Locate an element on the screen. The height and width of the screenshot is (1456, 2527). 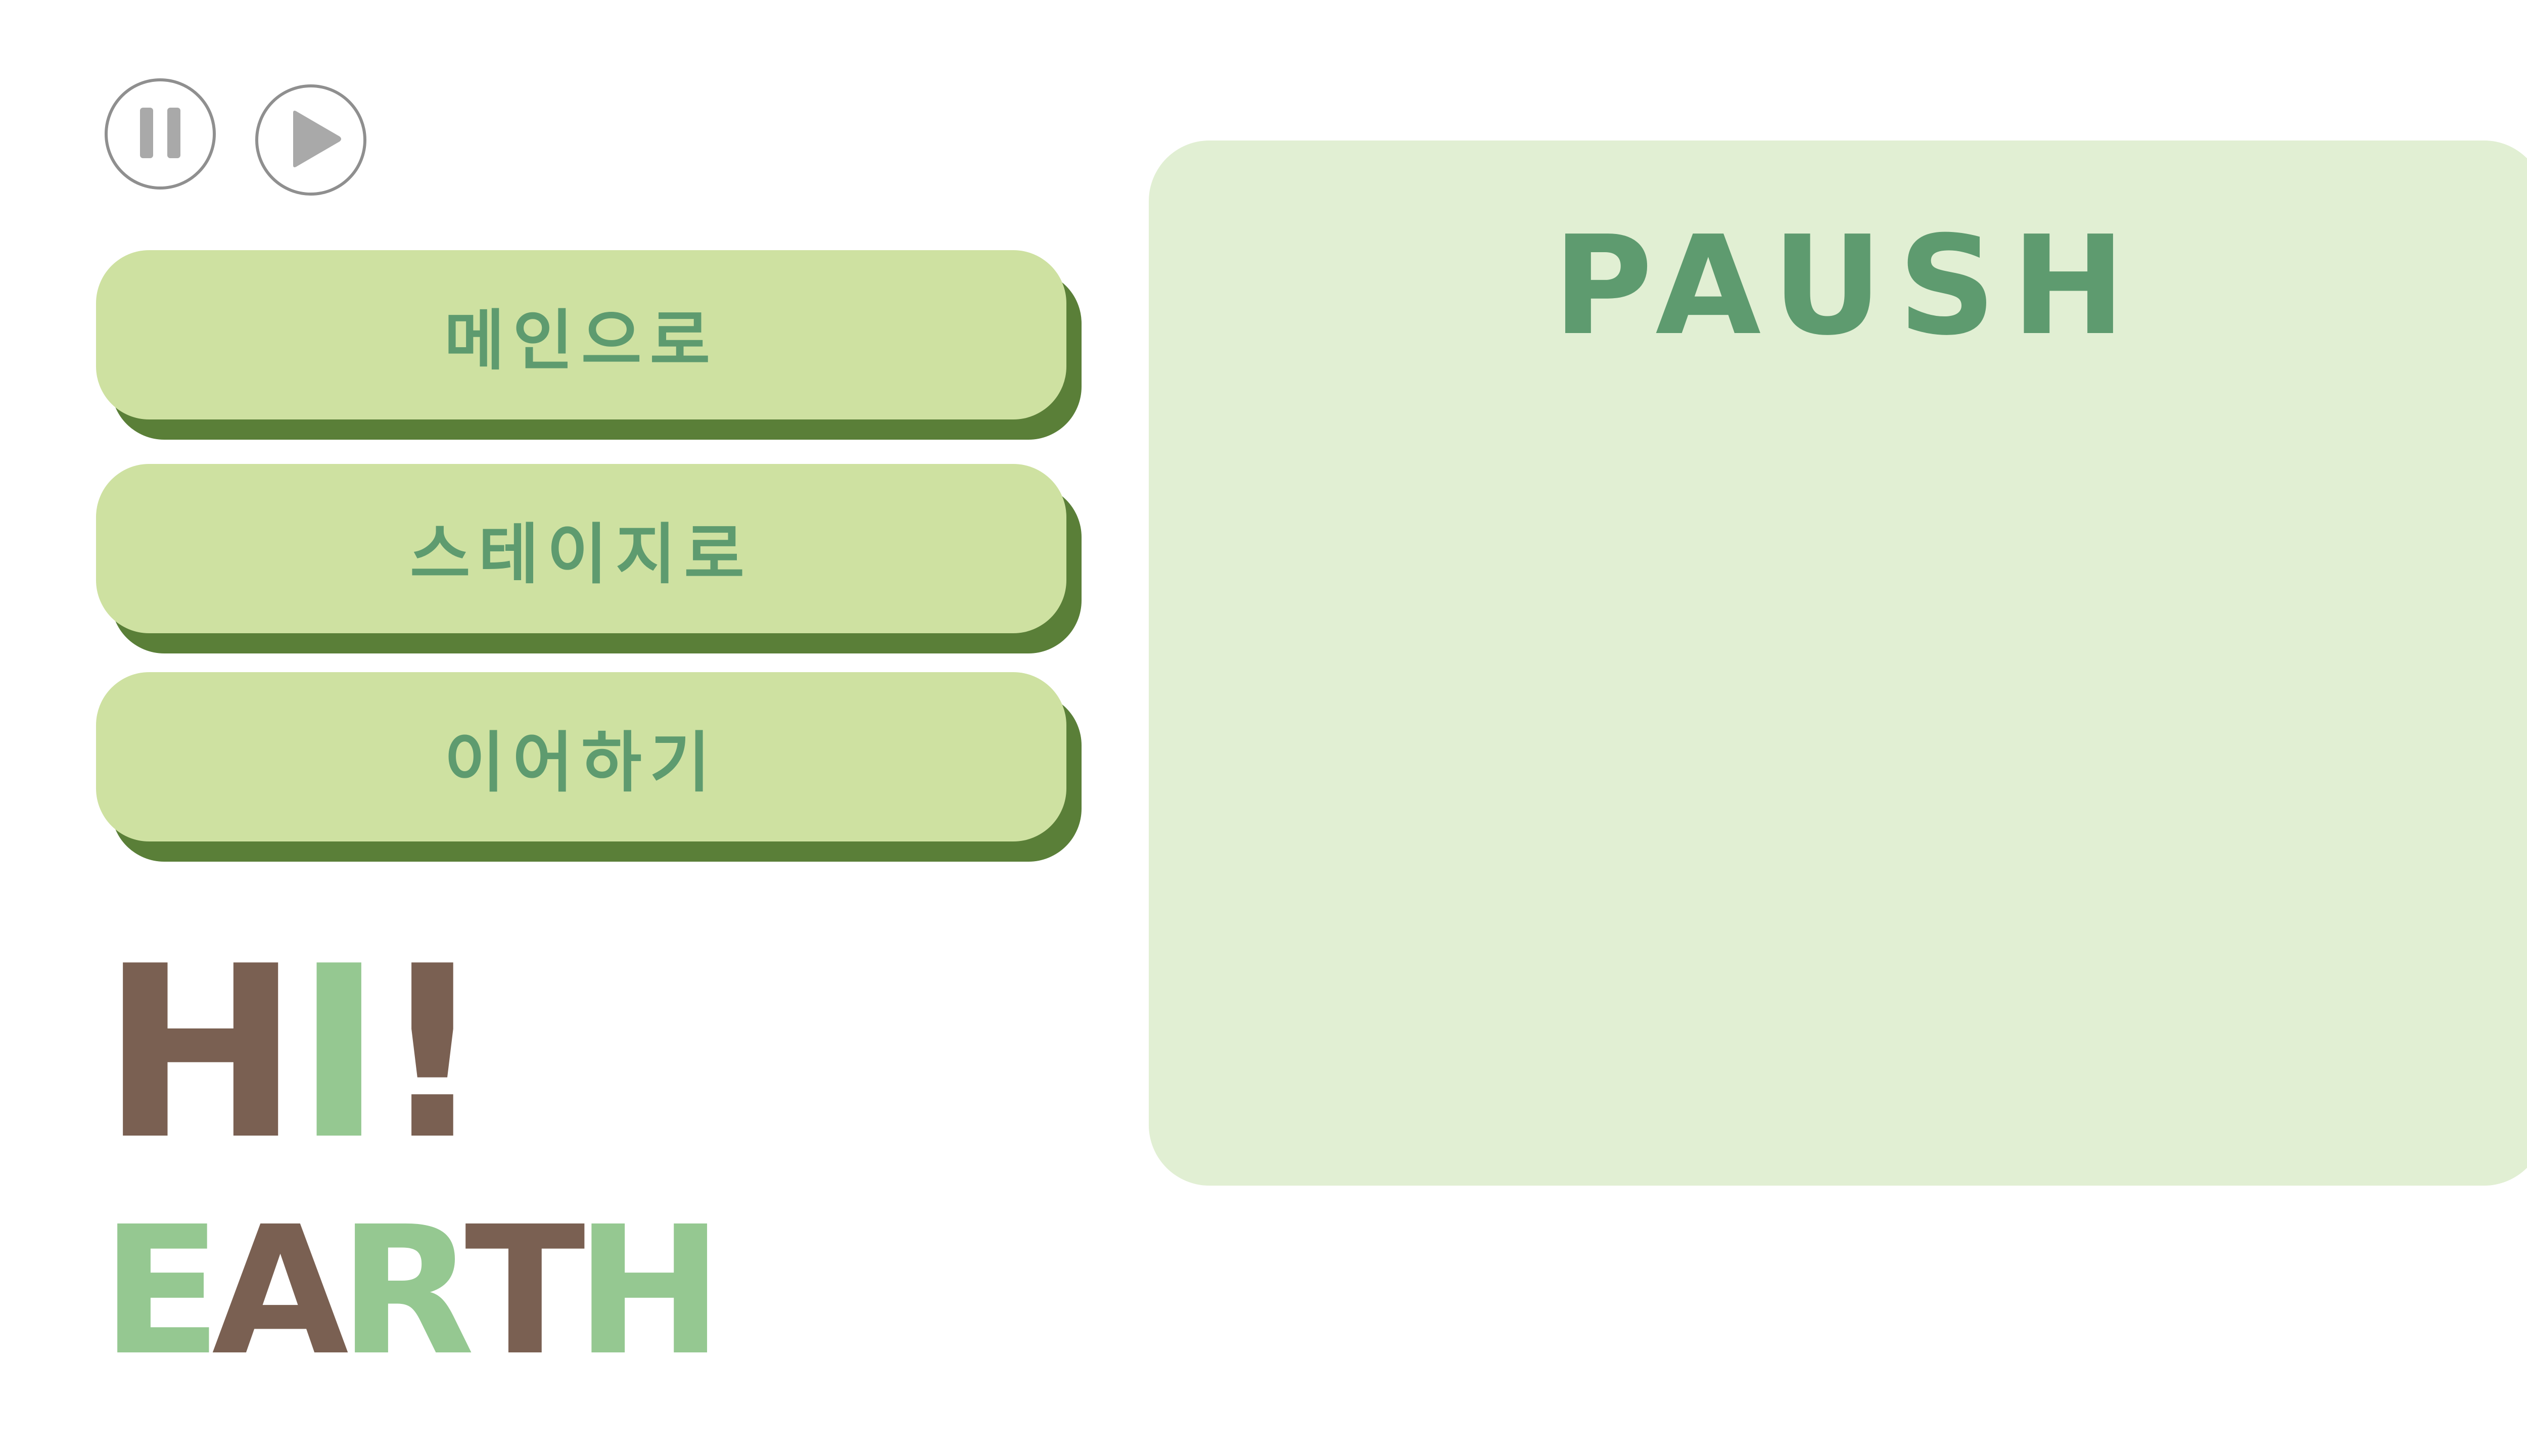
logo-letter-e: E is located at coordinates (161, 1291).